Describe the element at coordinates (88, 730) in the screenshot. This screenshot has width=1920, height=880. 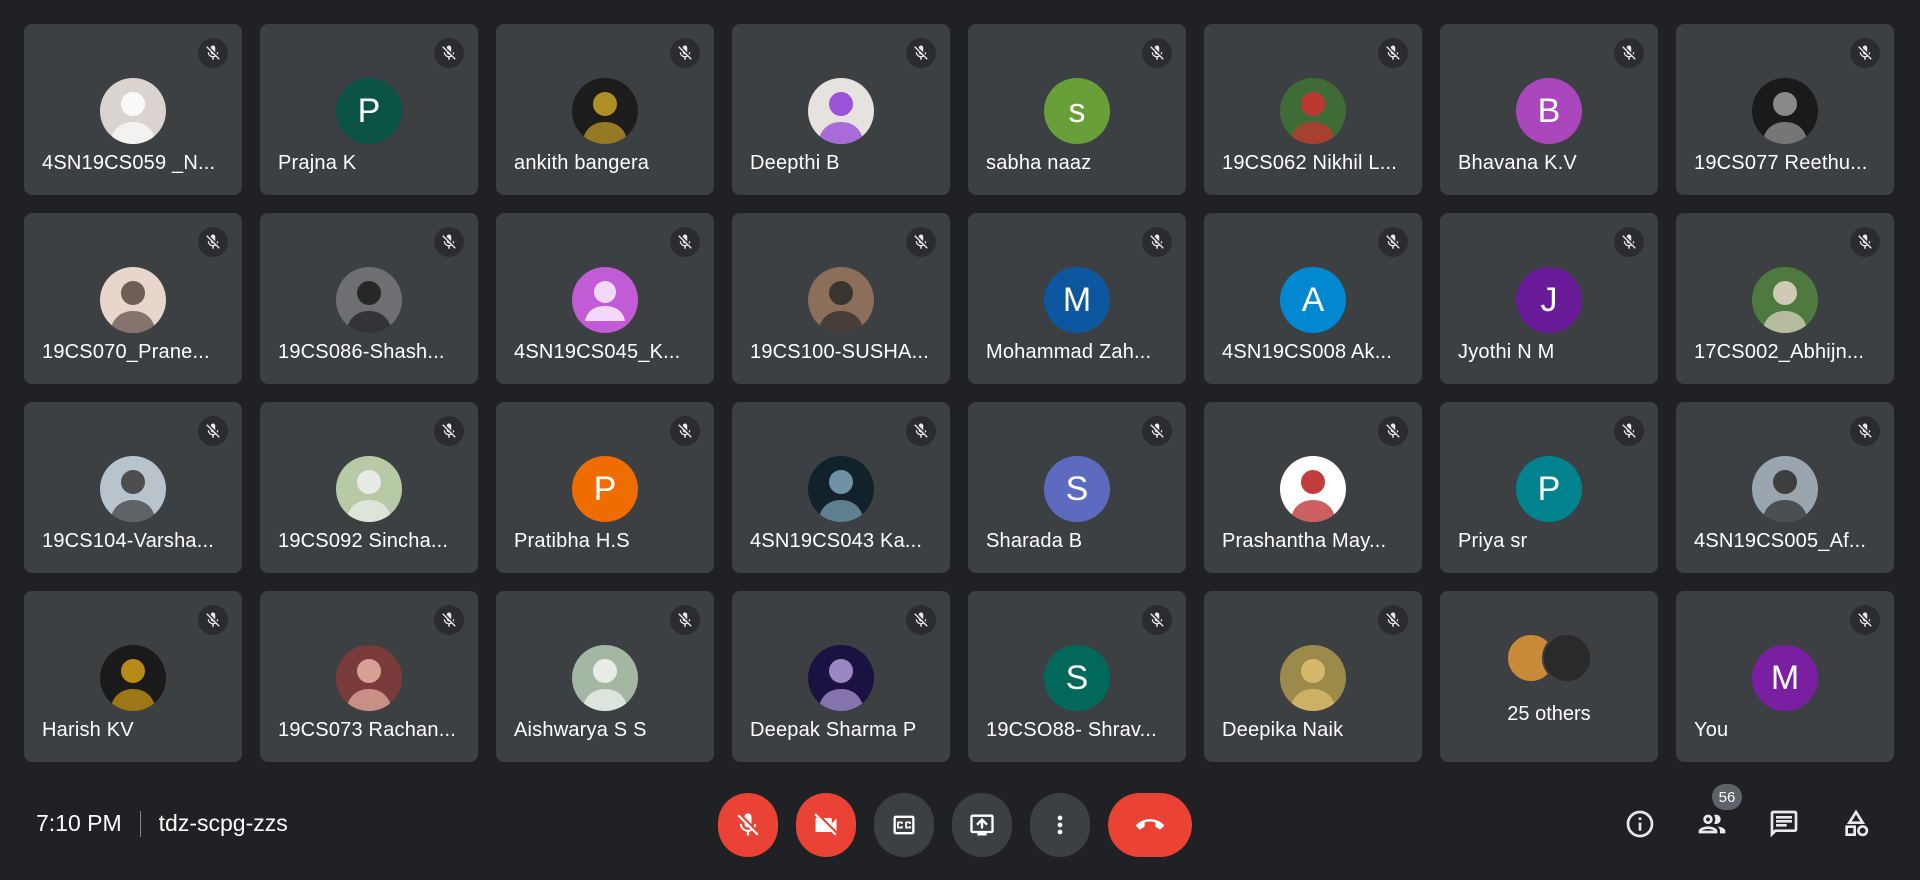
I see `participant-name: Harish KV` at that location.